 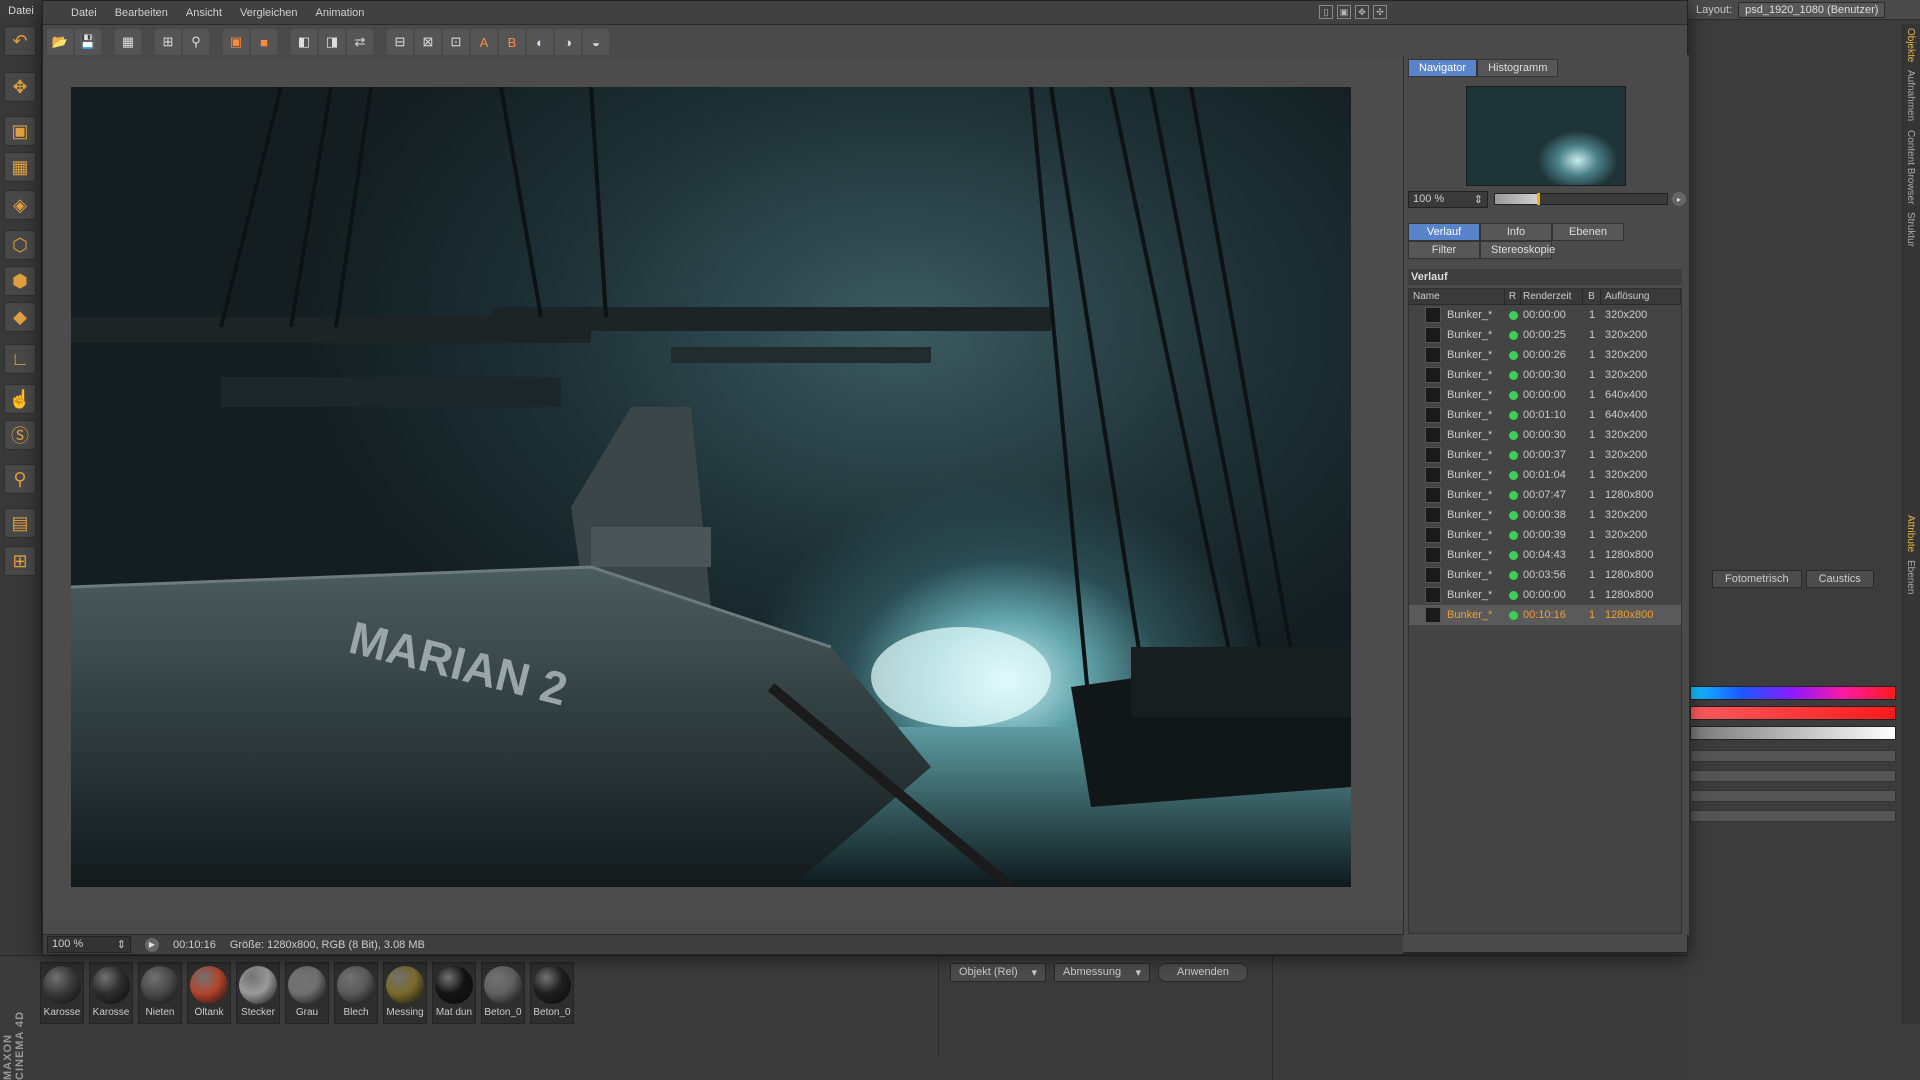 What do you see at coordinates (236, 42) in the screenshot?
I see `render-region-icon: ▣` at bounding box center [236, 42].